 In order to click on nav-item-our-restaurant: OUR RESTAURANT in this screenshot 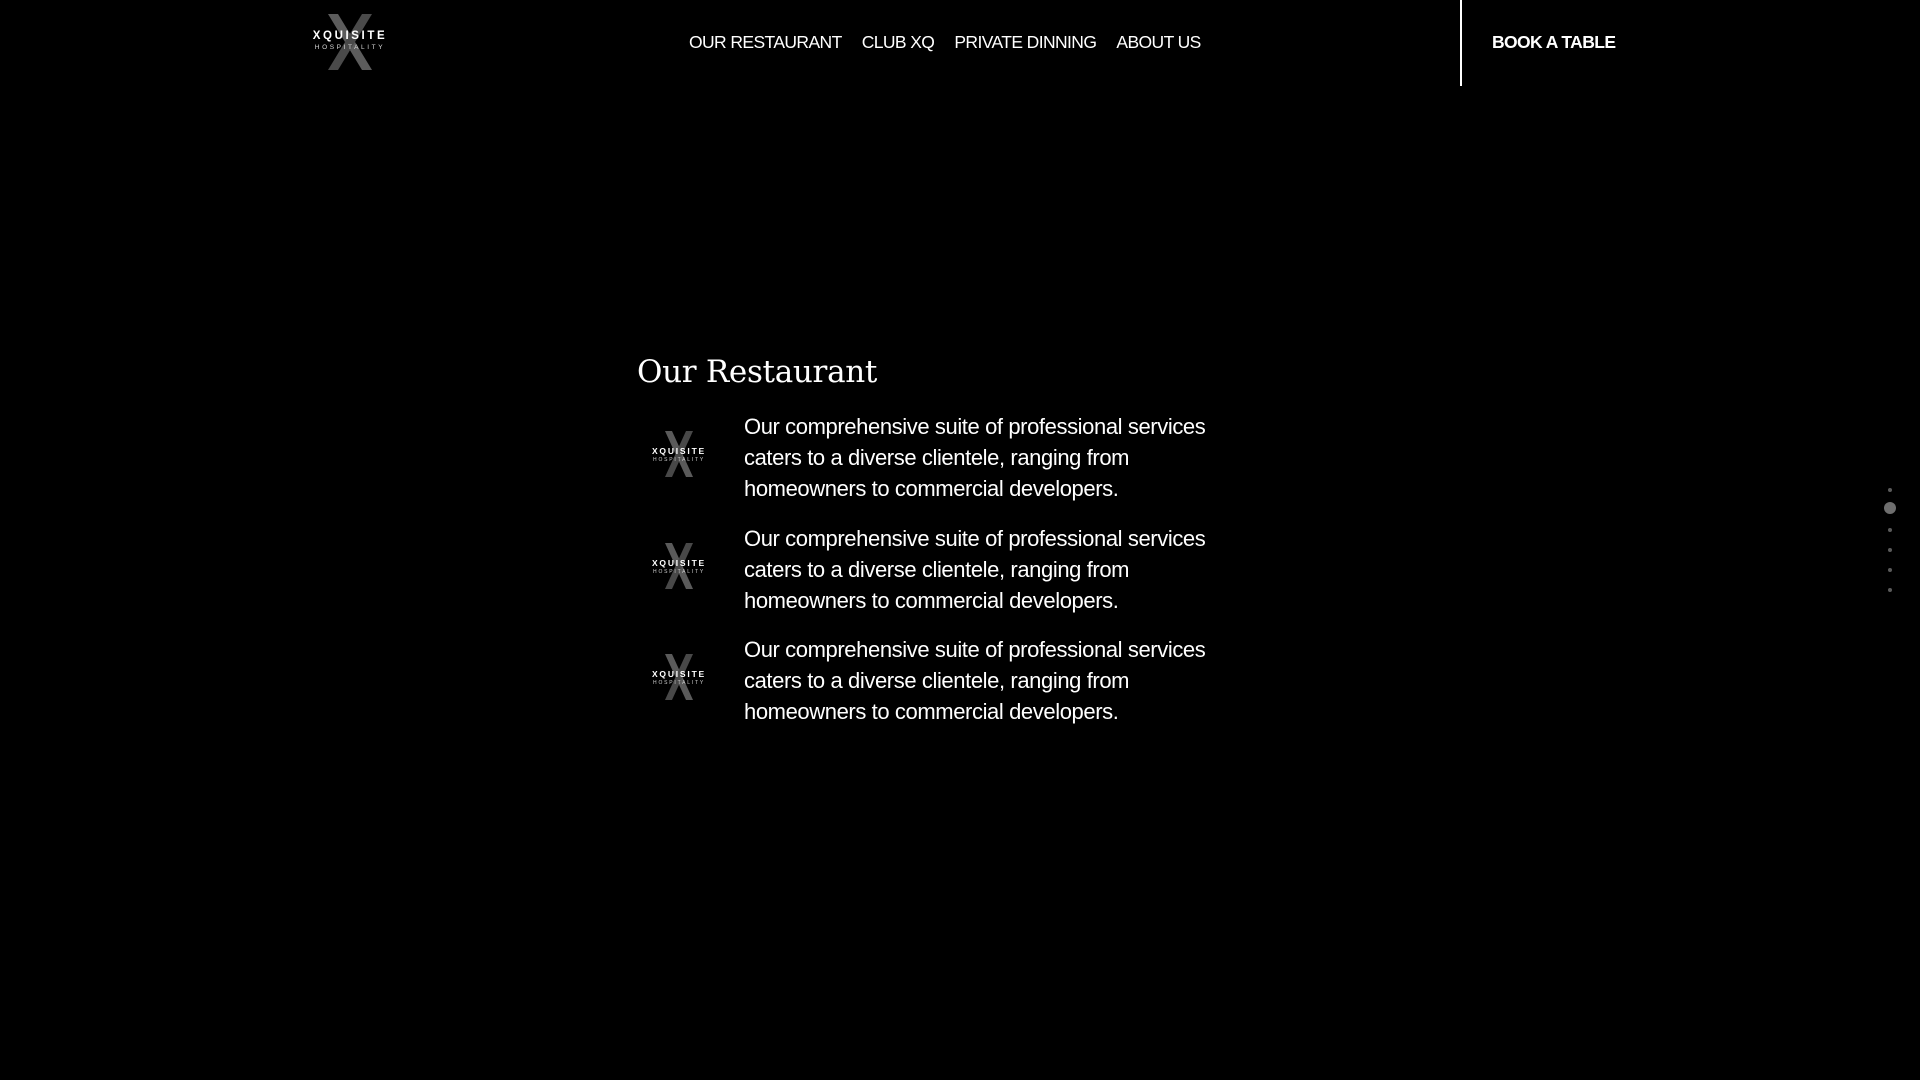, I will do `click(765, 42)`.